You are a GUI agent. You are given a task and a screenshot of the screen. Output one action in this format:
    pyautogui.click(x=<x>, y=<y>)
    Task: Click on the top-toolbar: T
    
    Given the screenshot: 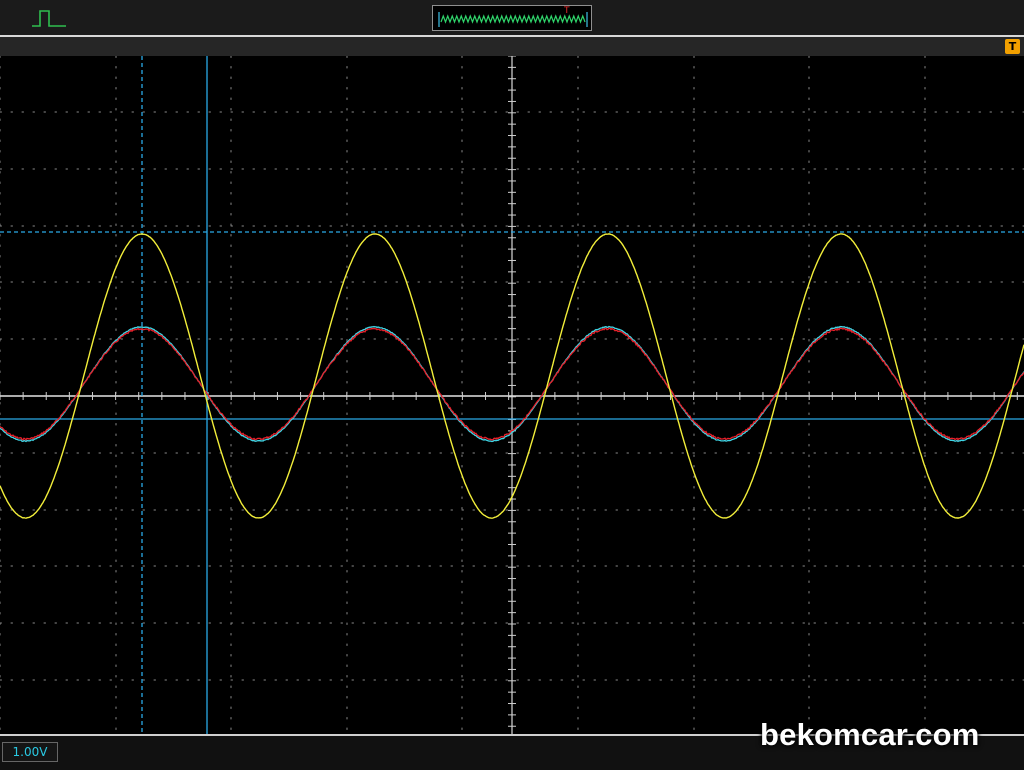 What is the action you would take?
    pyautogui.click(x=512, y=18)
    